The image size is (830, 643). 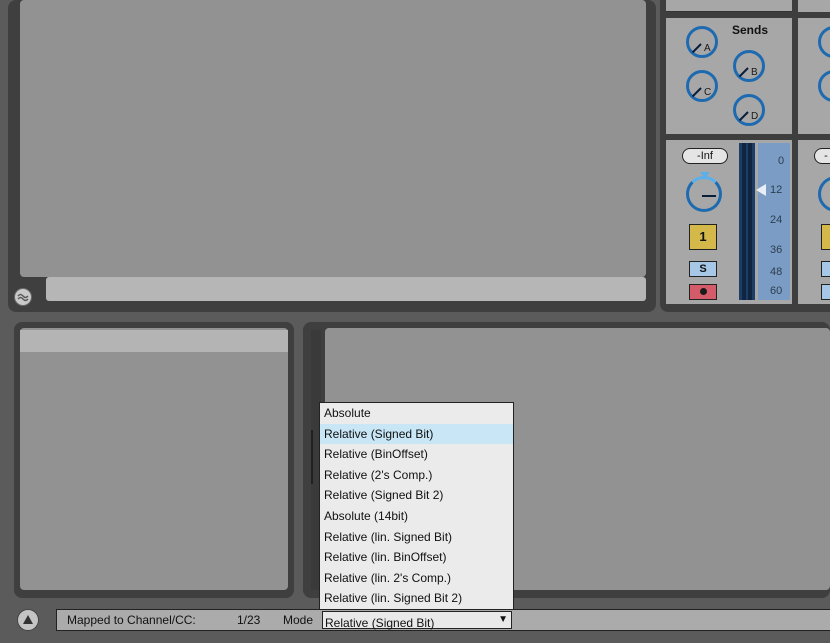 I want to click on track-activator-button: 1, so click(x=703, y=237).